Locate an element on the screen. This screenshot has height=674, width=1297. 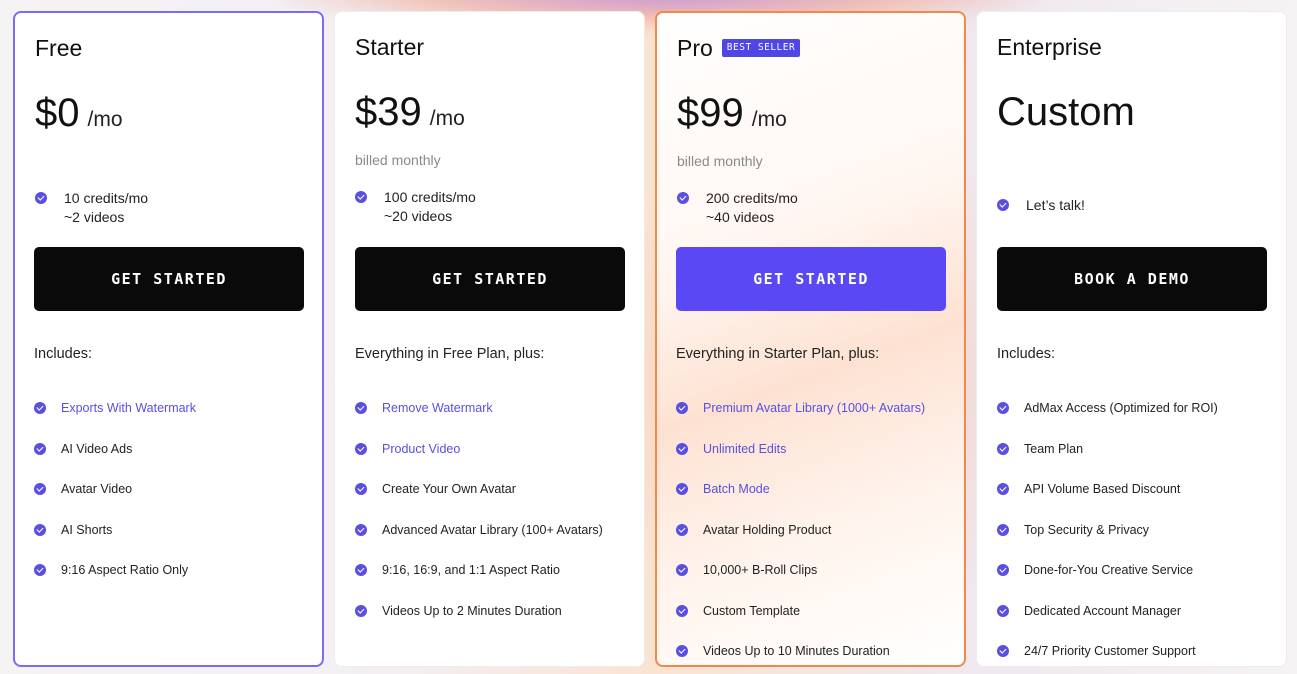
feature-item: Team Plan is located at coordinates (1107, 449).